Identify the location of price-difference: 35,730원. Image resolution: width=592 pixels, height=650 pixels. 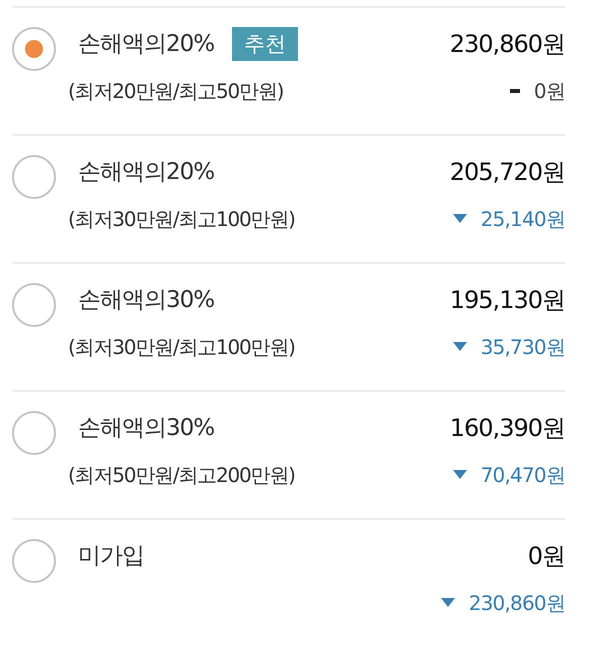
(522, 347).